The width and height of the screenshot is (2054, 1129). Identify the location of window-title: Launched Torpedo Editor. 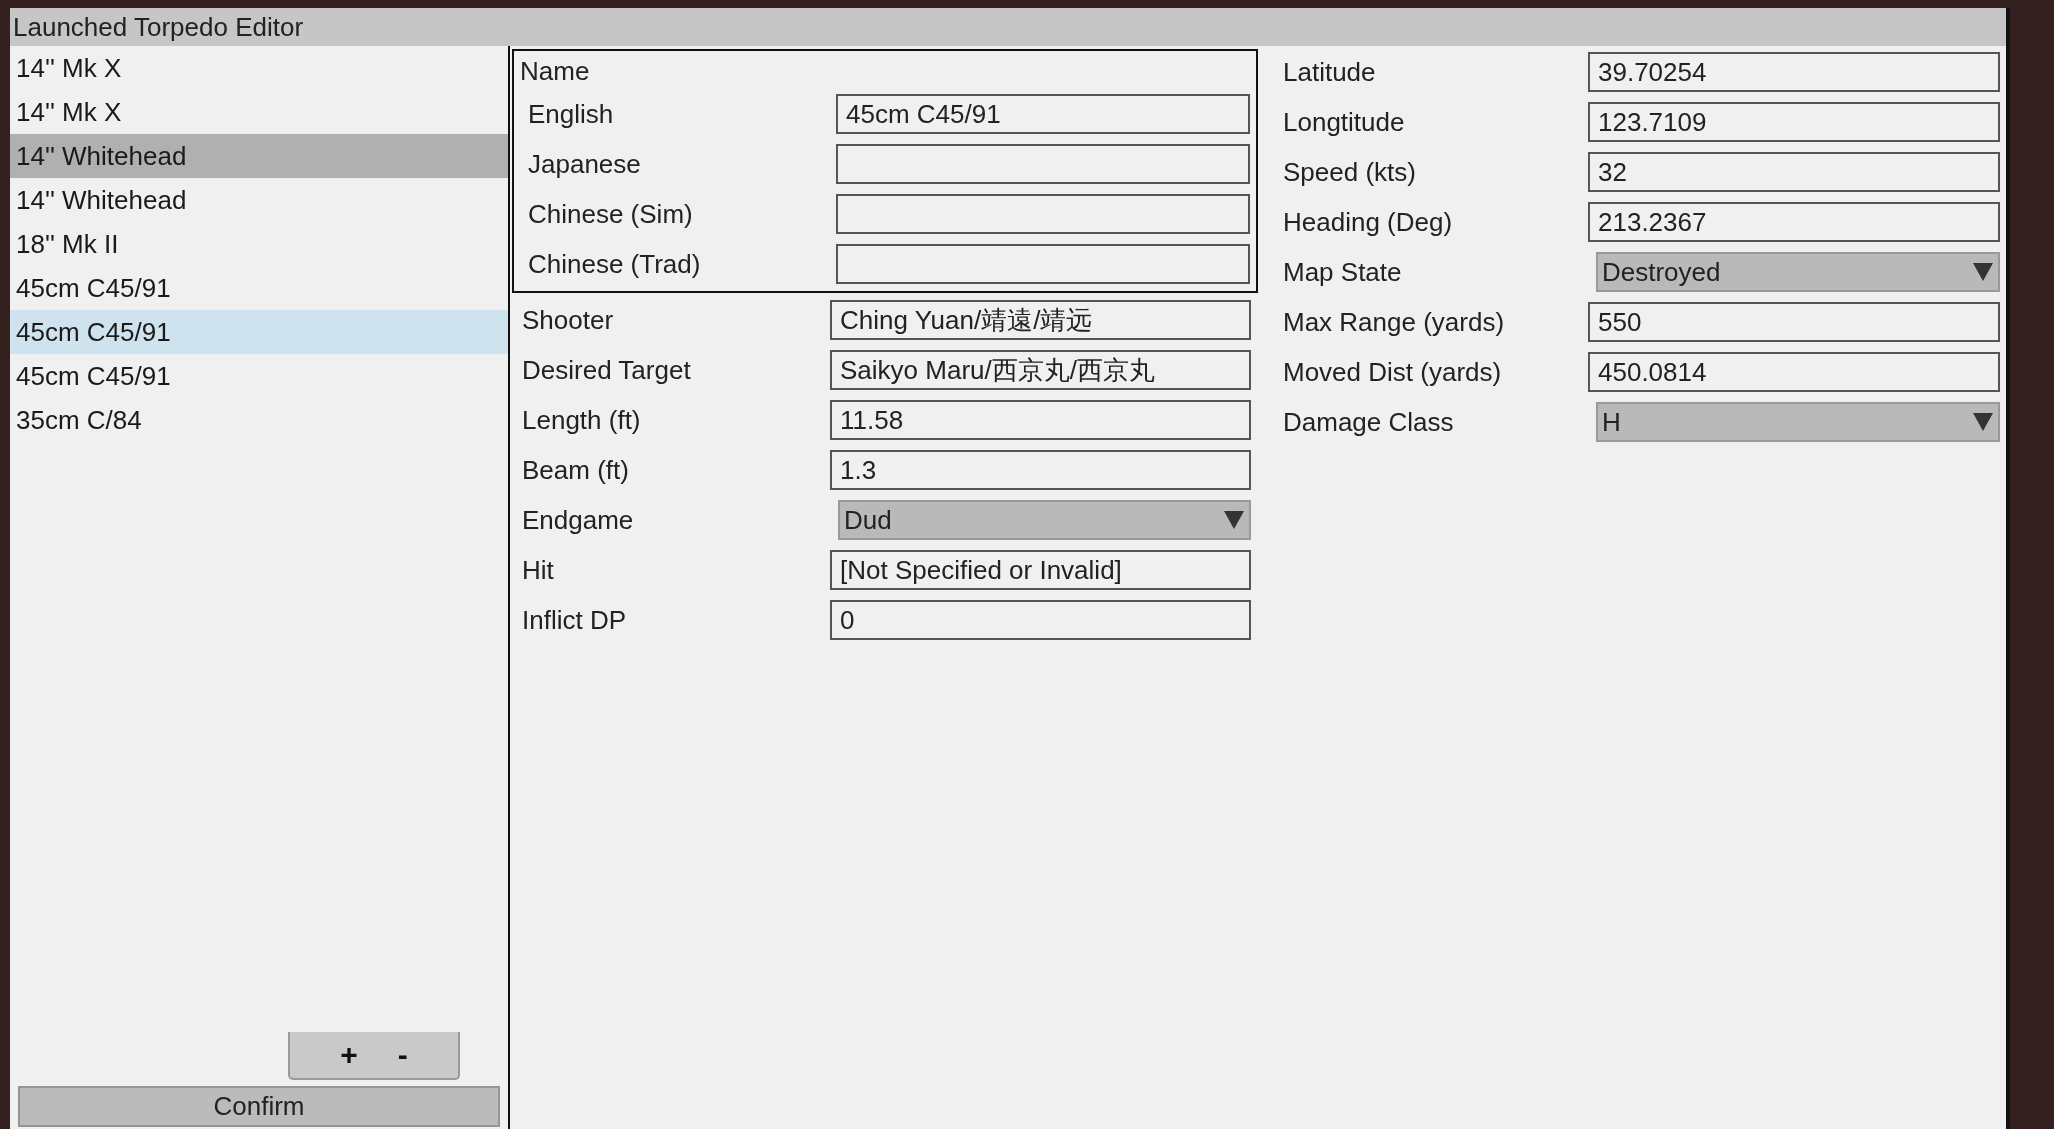
(1008, 27).